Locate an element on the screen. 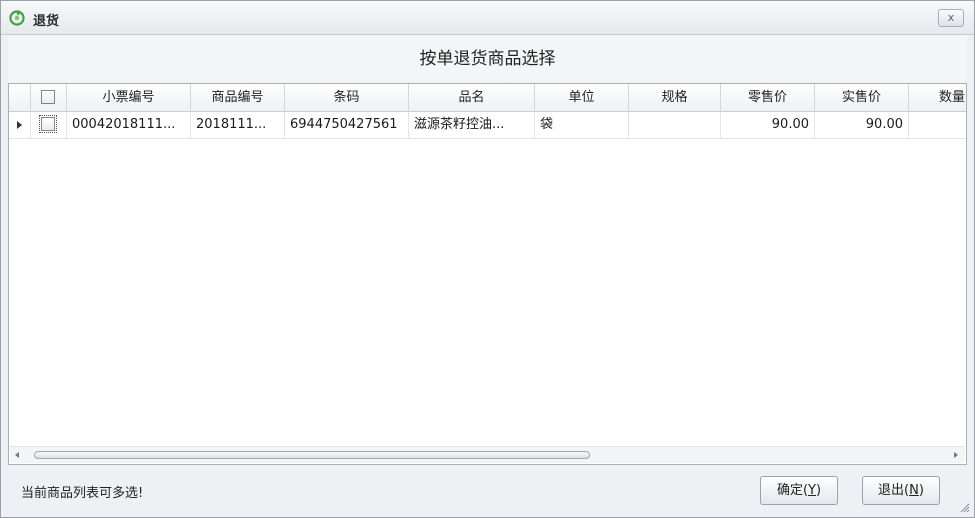 Image resolution: width=975 pixels, height=518 pixels. col-header-spec: 规格 is located at coordinates (675, 98).